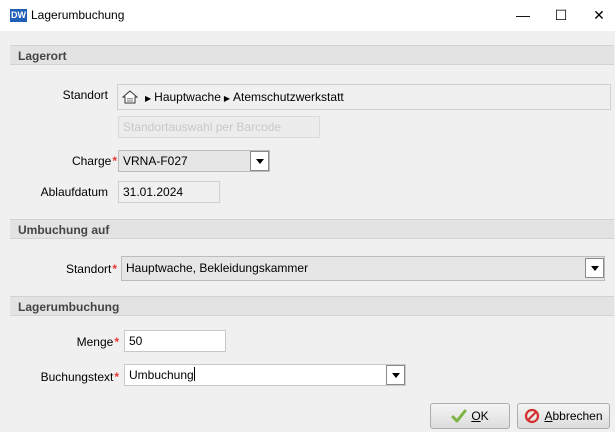  I want to click on ok-button: OK, so click(470, 416).